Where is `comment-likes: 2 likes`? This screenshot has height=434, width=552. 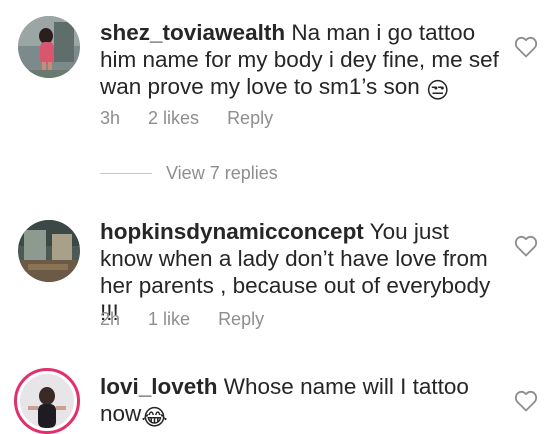
comment-likes: 2 likes is located at coordinates (173, 118).